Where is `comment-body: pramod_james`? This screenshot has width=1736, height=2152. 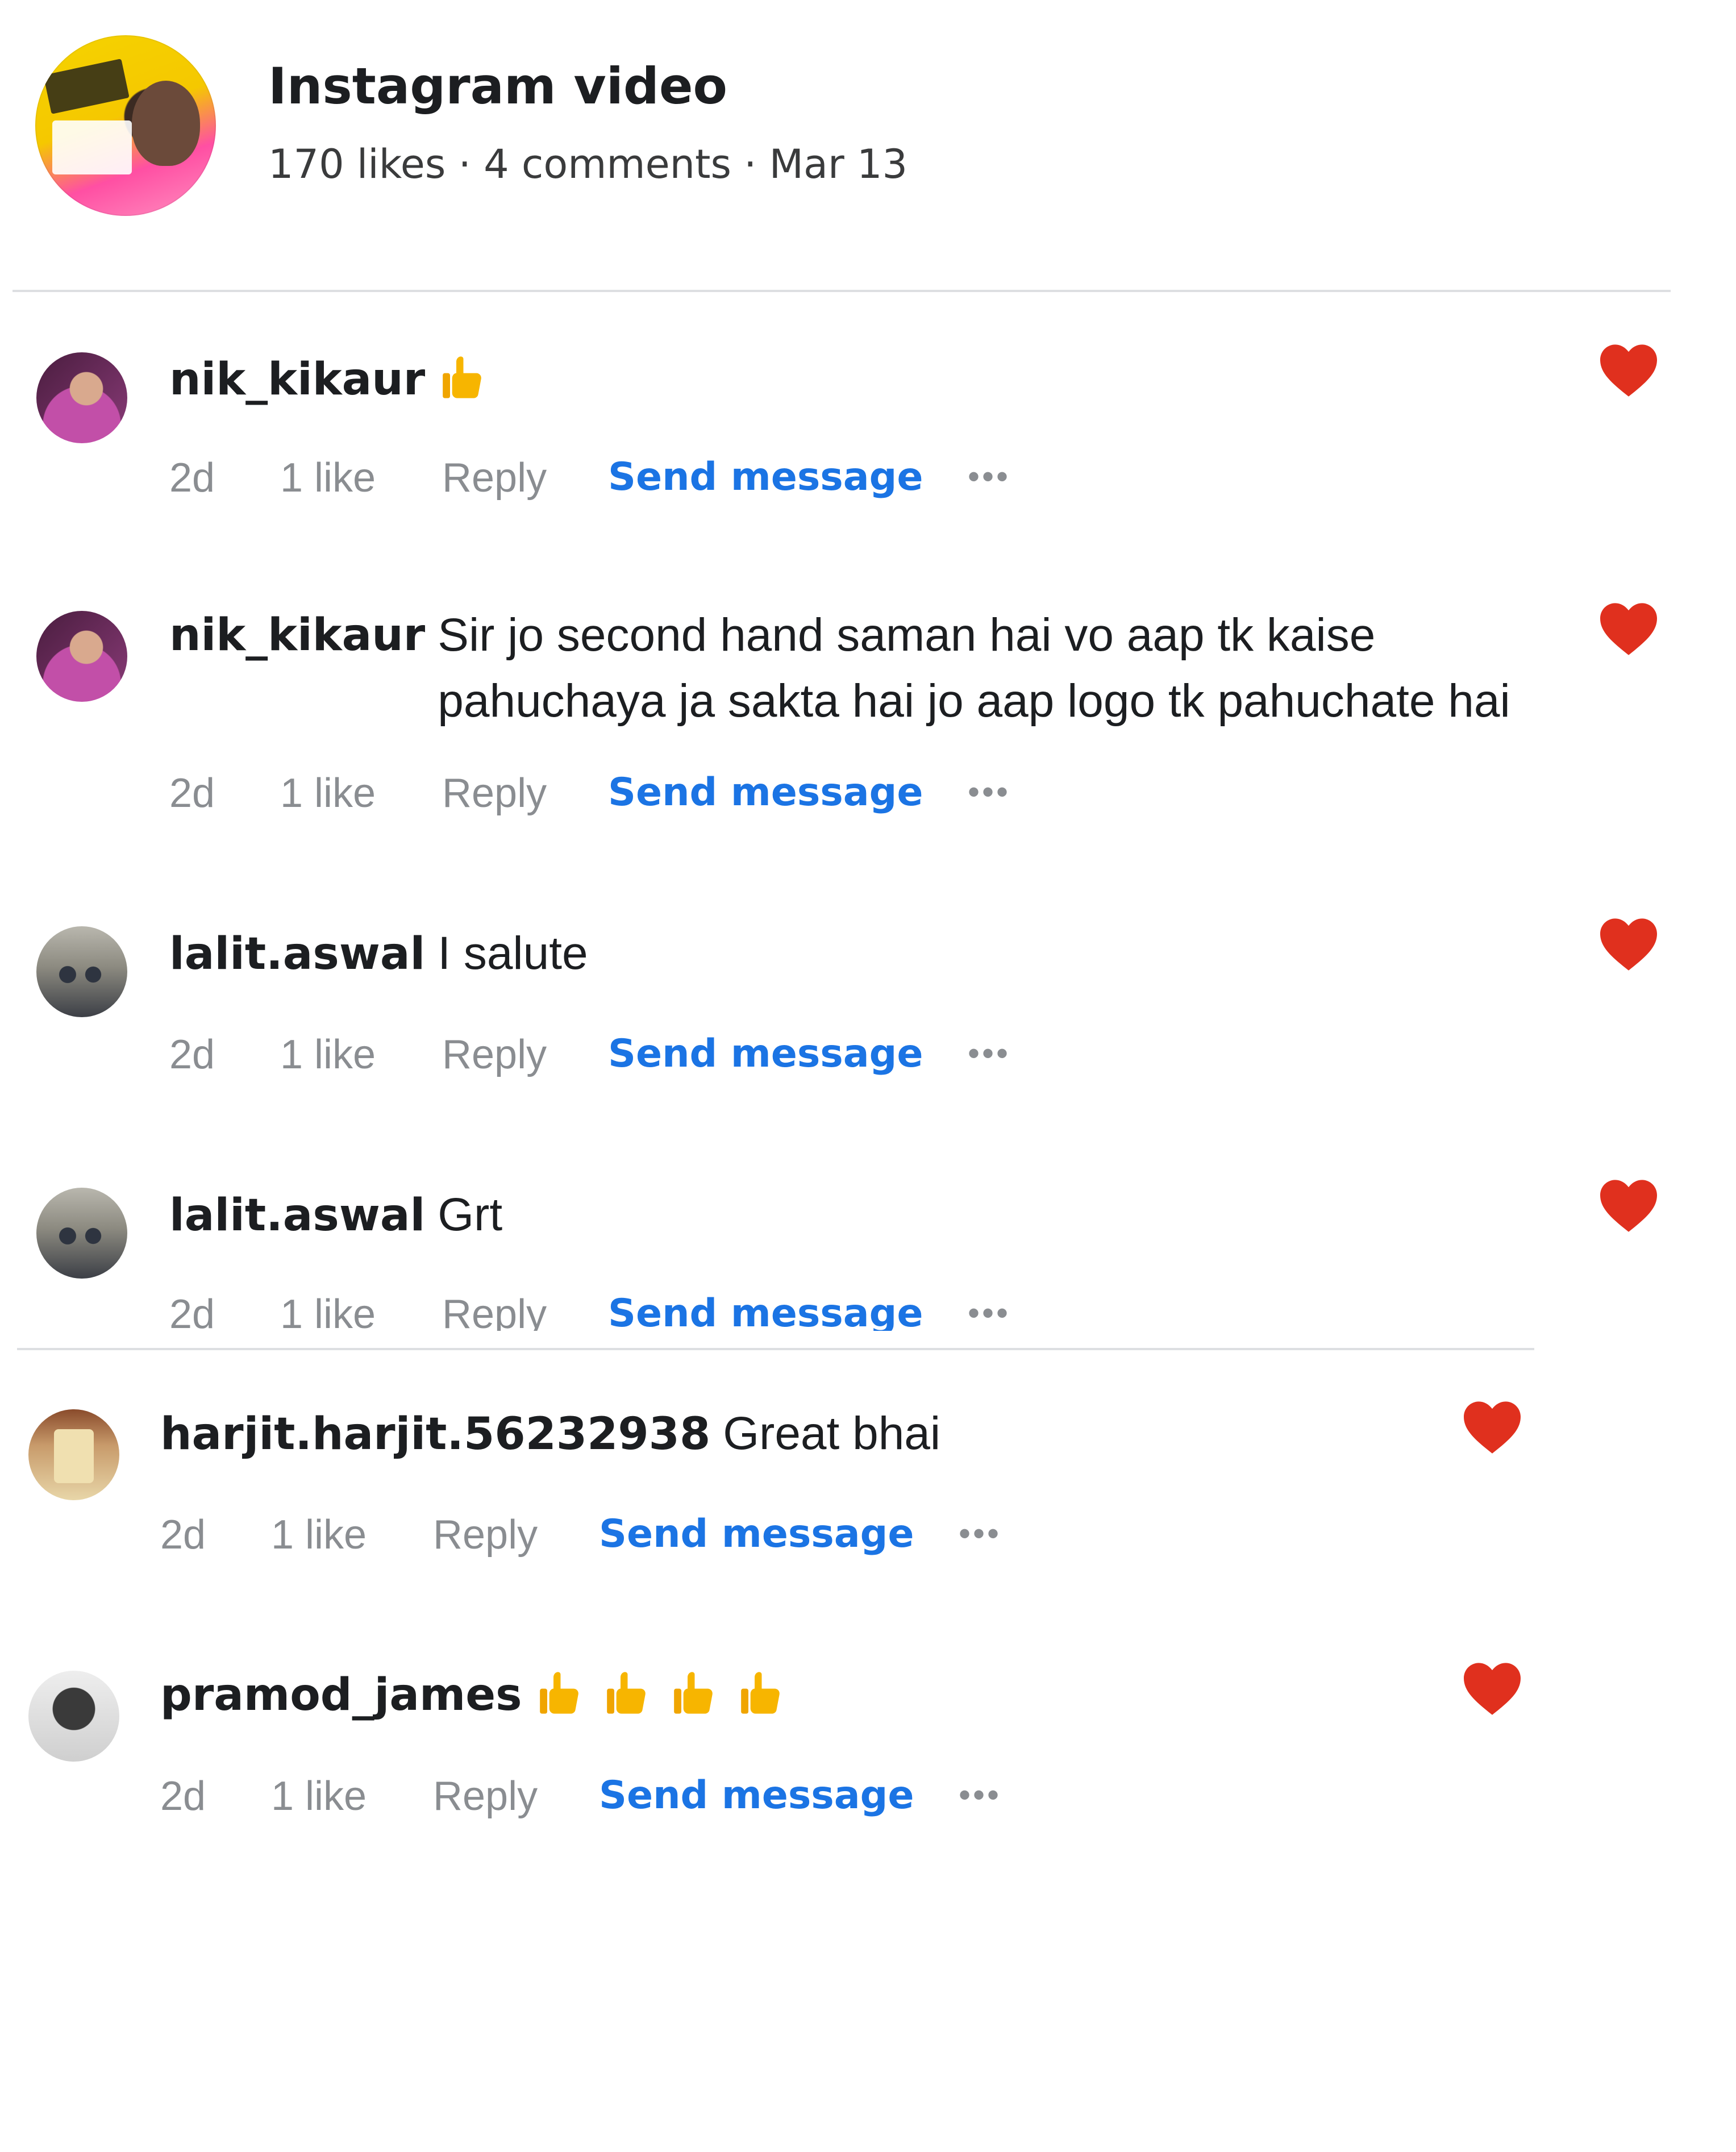 comment-body: pramod_james is located at coordinates (481, 1695).